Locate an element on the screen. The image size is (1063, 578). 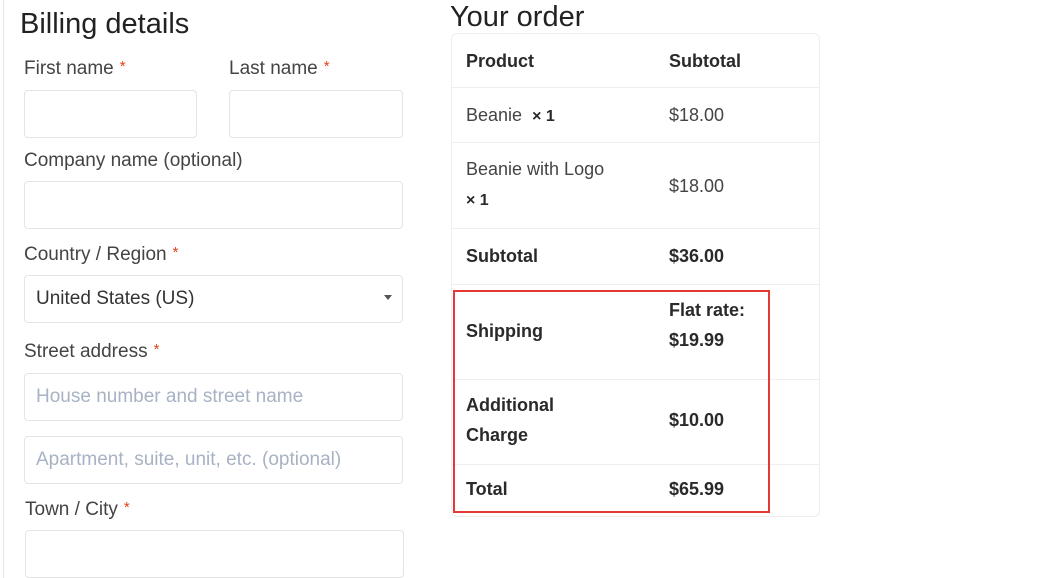
shipping-row: Shipping Flat rate: $19.99 is located at coordinates (635, 332).